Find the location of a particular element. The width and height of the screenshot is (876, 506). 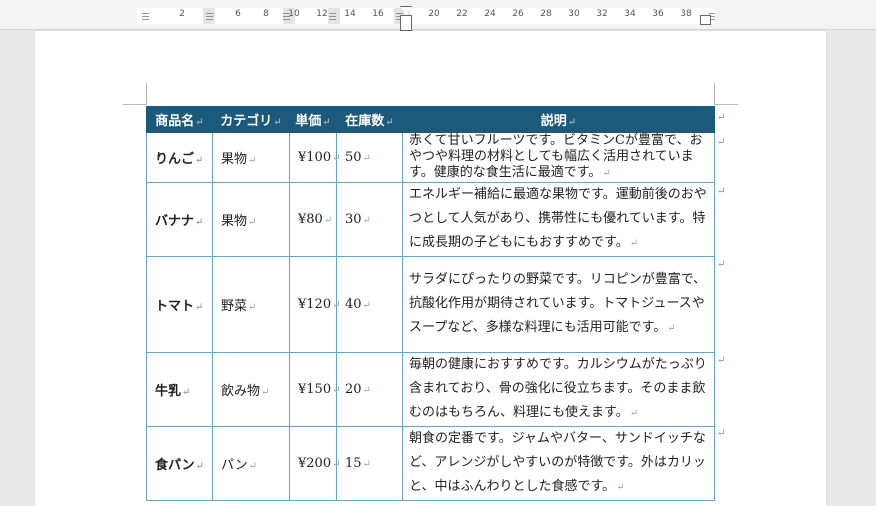

ruler-tick: 6 is located at coordinates (238, 14).